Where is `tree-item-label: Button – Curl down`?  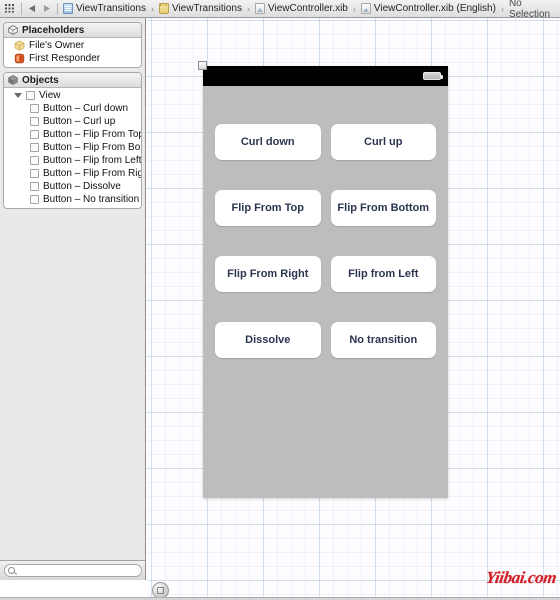
tree-item-label: Button – Curl down is located at coordinates (86, 108).